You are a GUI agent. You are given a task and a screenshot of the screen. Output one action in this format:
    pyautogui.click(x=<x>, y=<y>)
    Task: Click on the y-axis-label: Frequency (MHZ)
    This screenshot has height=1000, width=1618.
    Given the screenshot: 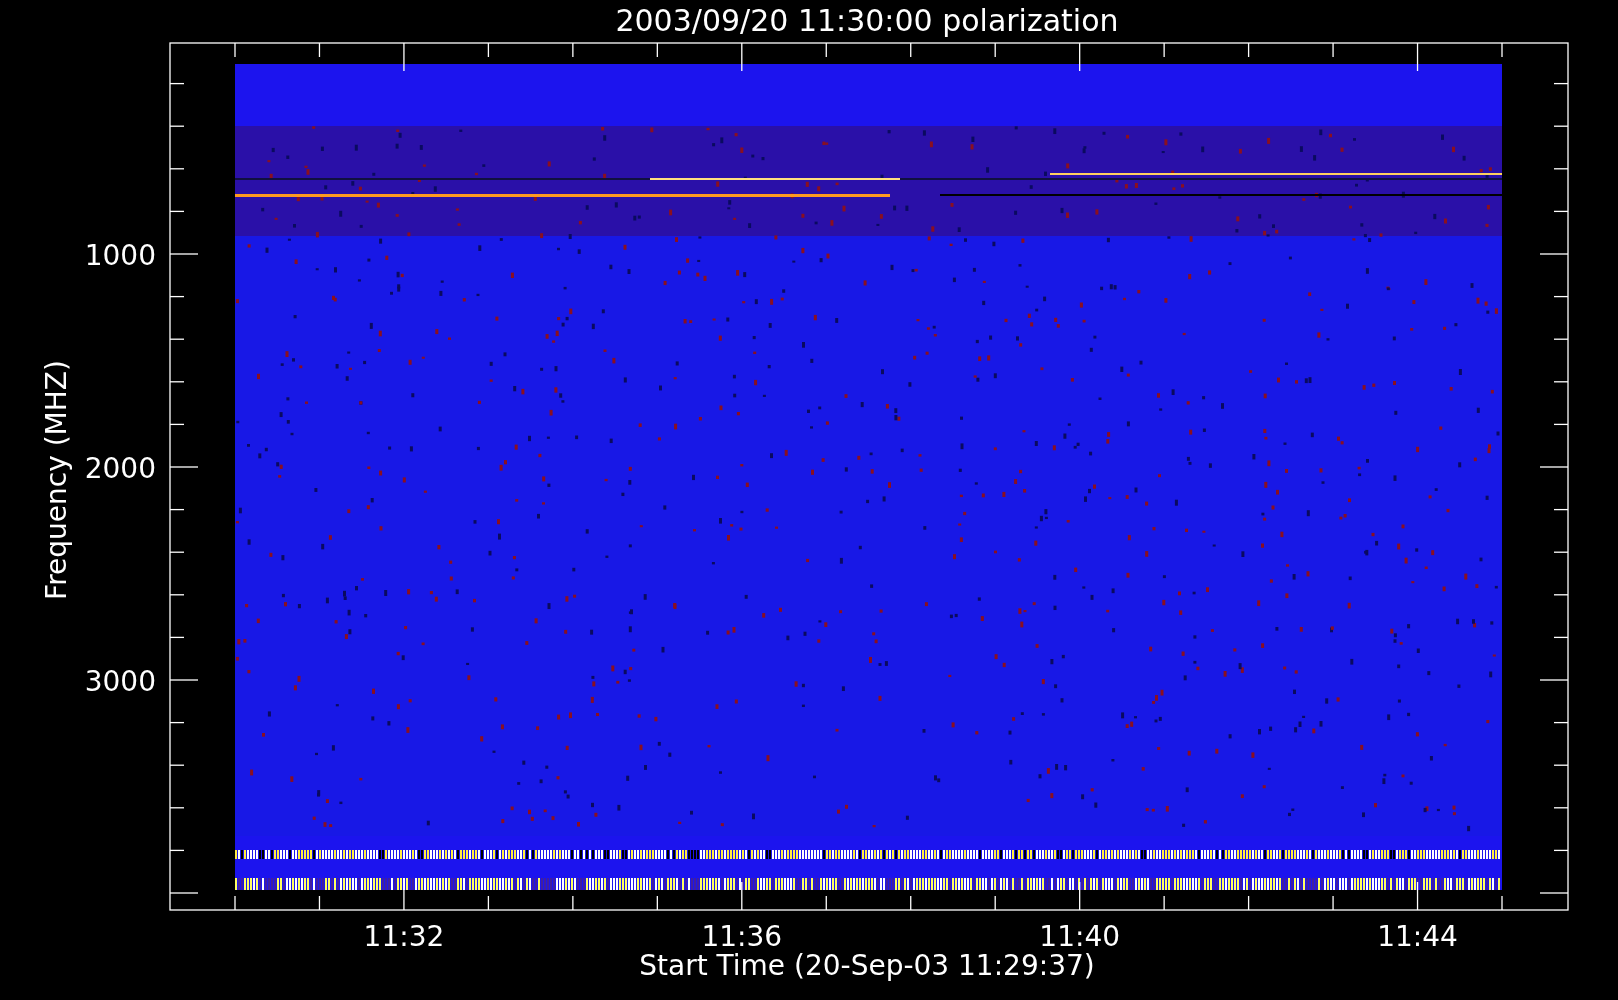 What is the action you would take?
    pyautogui.click(x=56, y=480)
    